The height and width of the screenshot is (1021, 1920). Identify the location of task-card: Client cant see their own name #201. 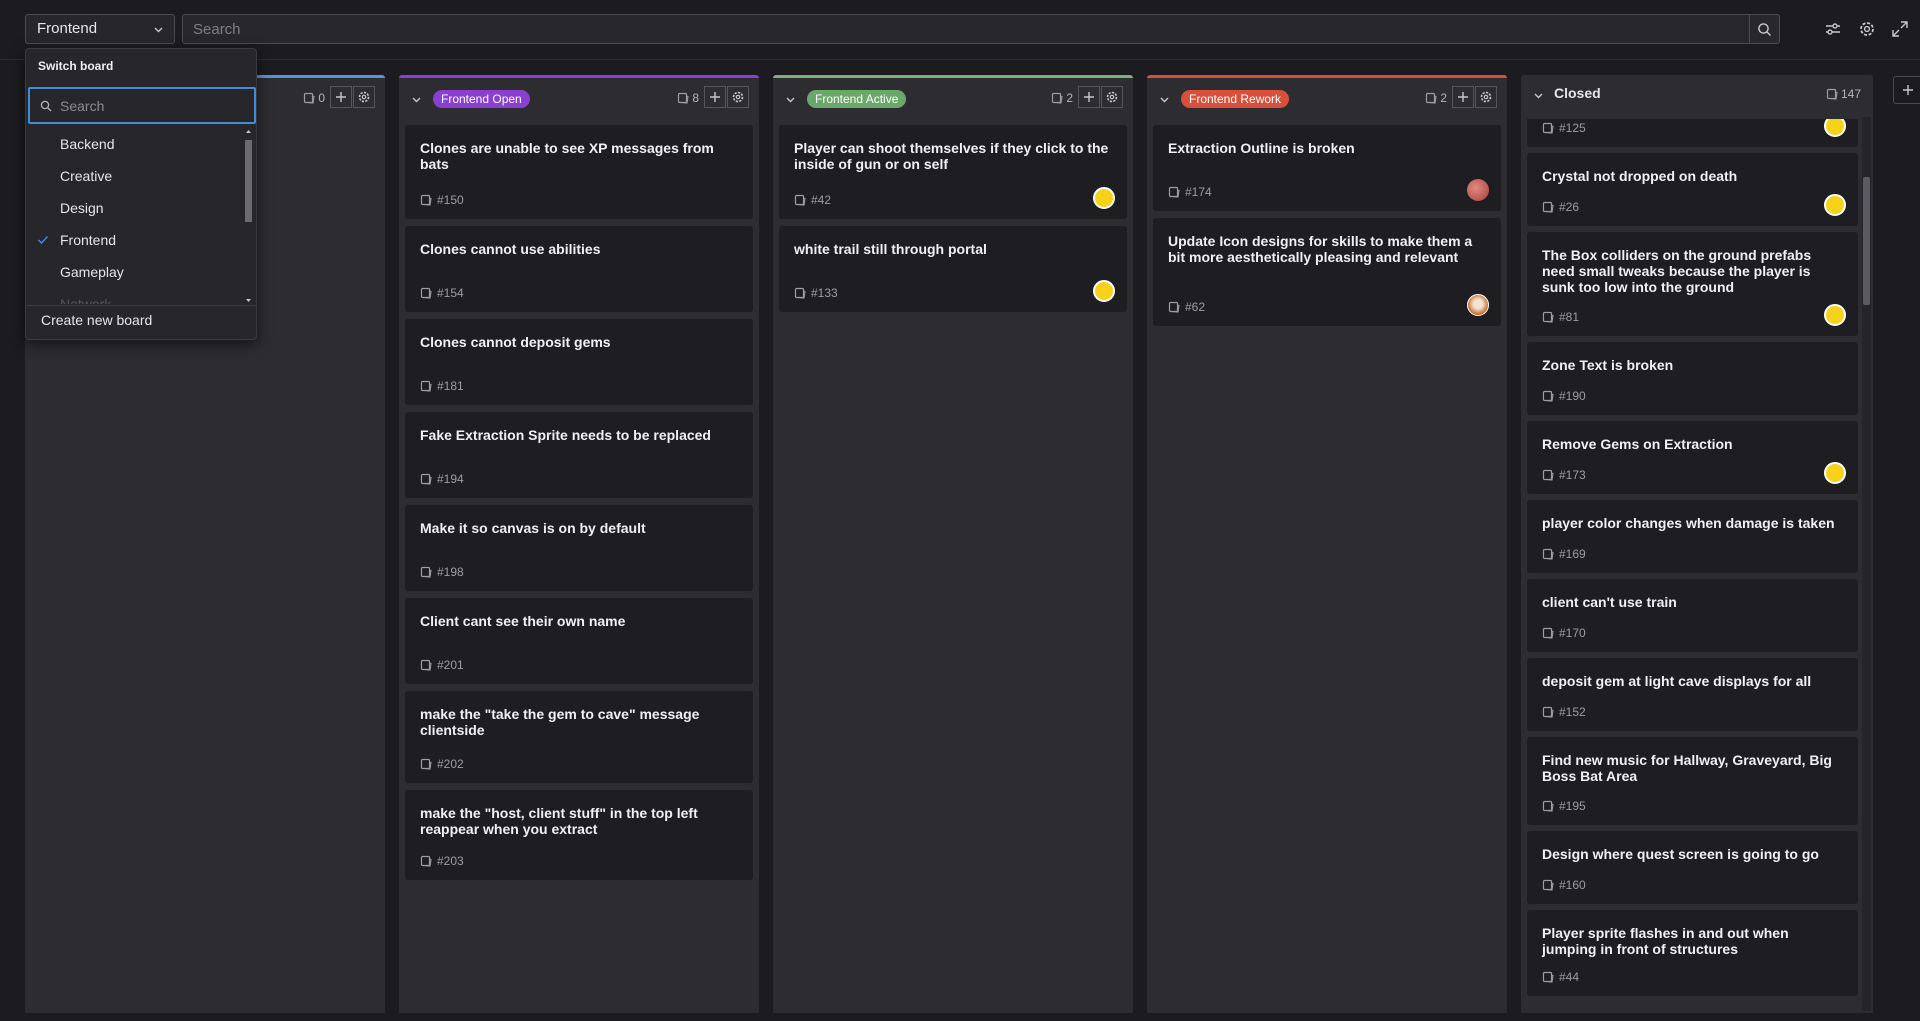
(579, 641).